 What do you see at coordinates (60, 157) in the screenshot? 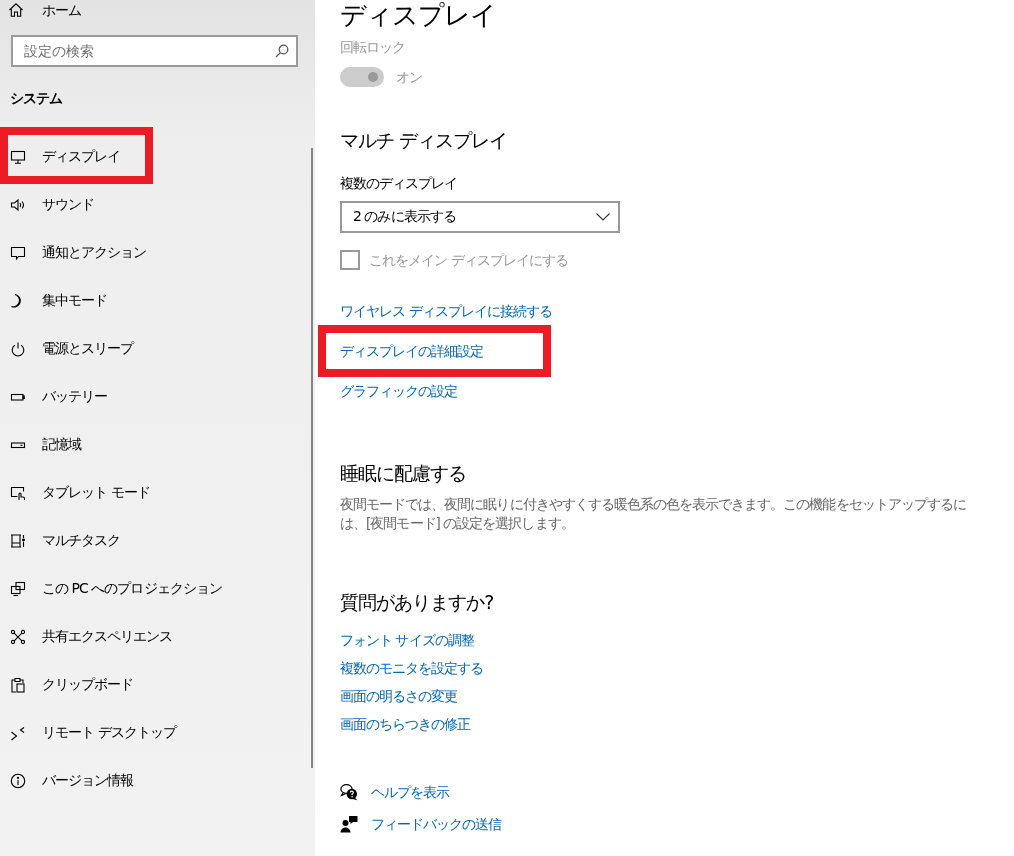
I see `sidebar-item: ディスプレイ` at bounding box center [60, 157].